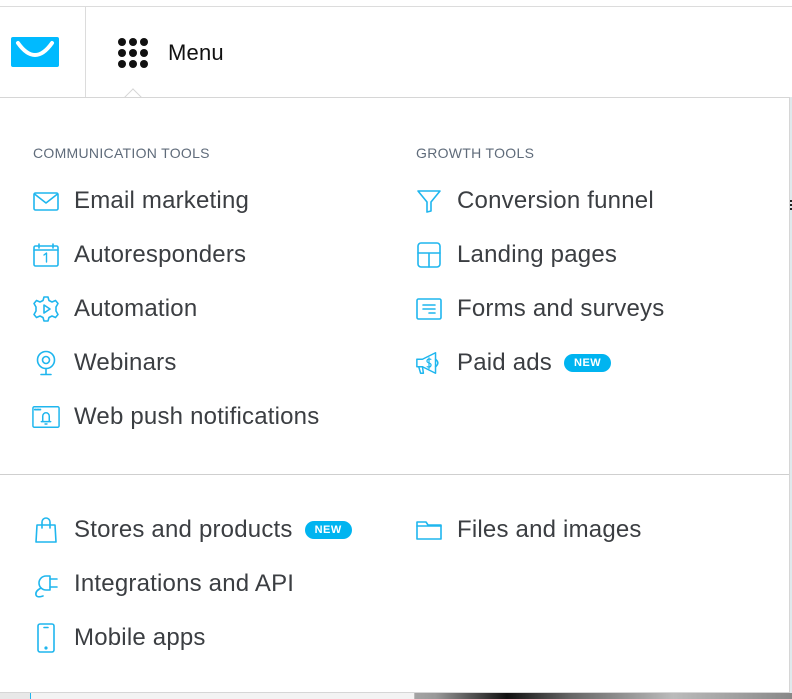 The height and width of the screenshot is (699, 792). I want to click on menu-item-paid-ads: Paid ads NEW, so click(539, 363).